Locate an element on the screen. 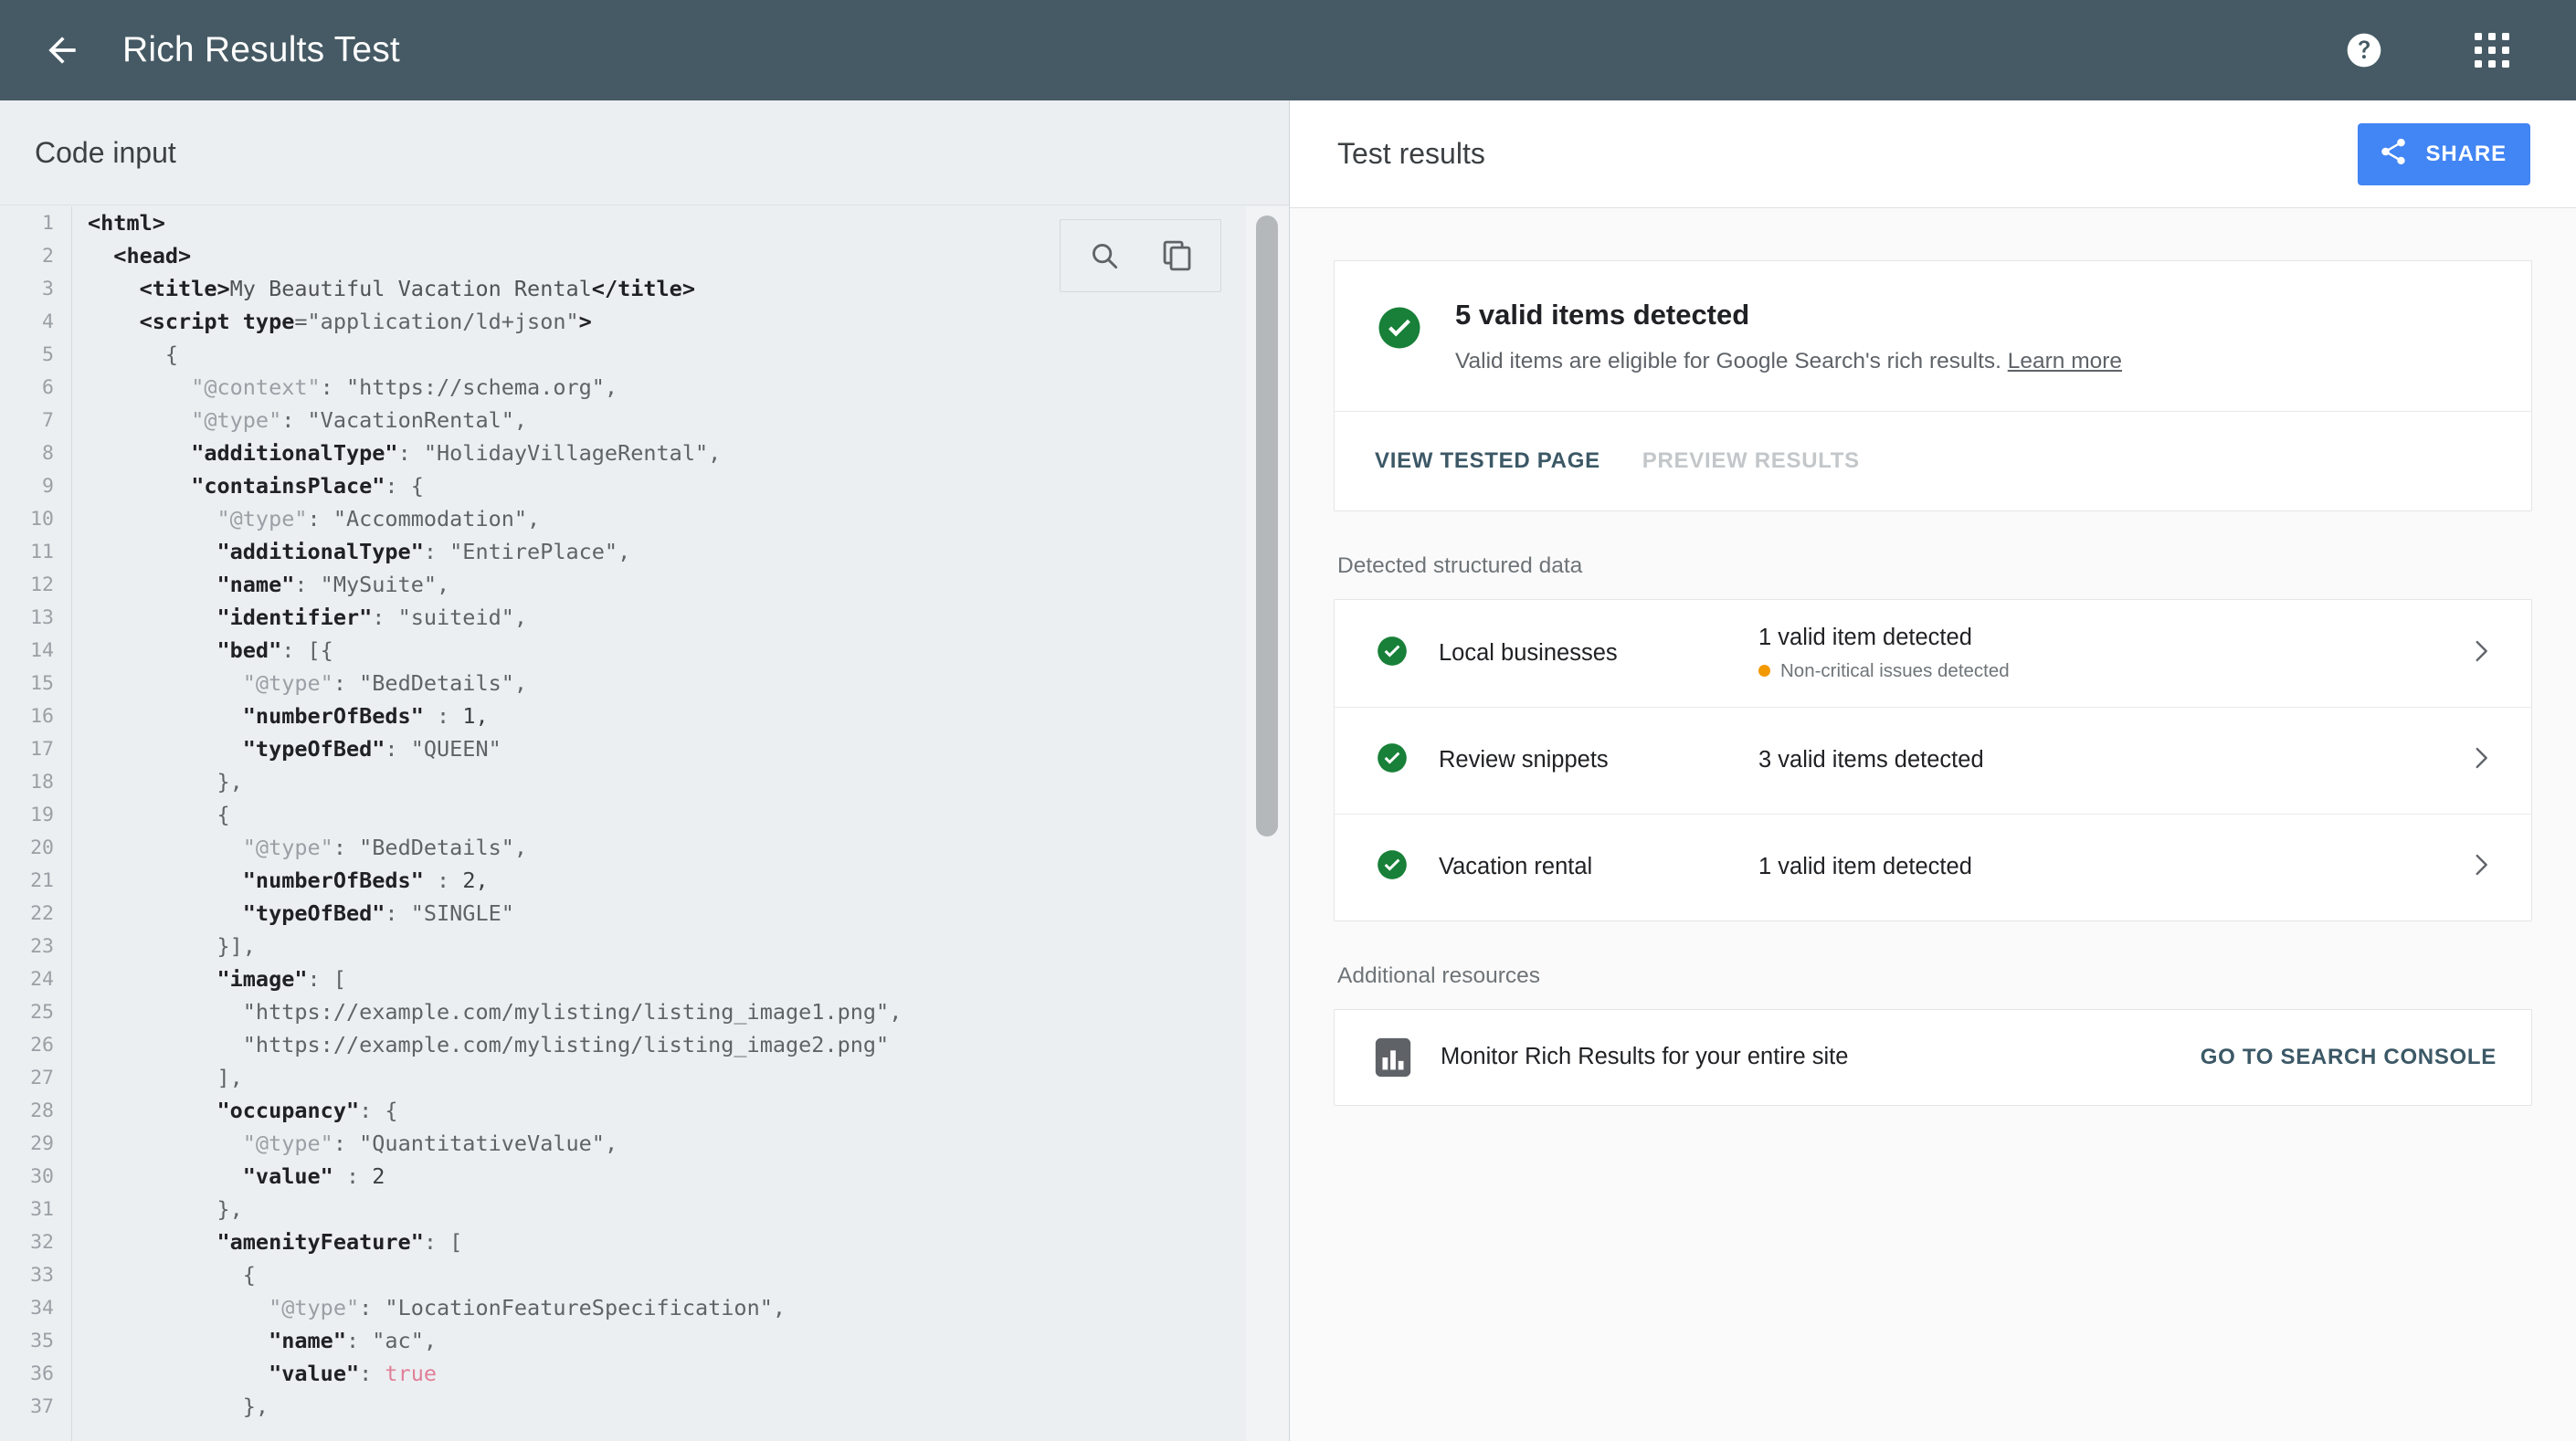 The width and height of the screenshot is (2576, 1441). additional-resources-label: Additional resources is located at coordinates (1438, 975).